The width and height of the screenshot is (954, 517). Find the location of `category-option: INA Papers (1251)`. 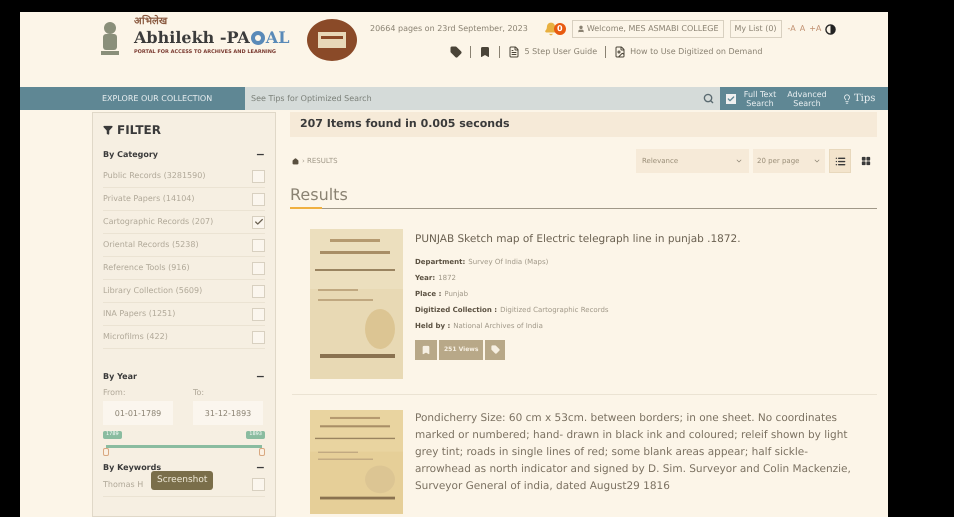

category-option: INA Papers (1251) is located at coordinates (139, 314).